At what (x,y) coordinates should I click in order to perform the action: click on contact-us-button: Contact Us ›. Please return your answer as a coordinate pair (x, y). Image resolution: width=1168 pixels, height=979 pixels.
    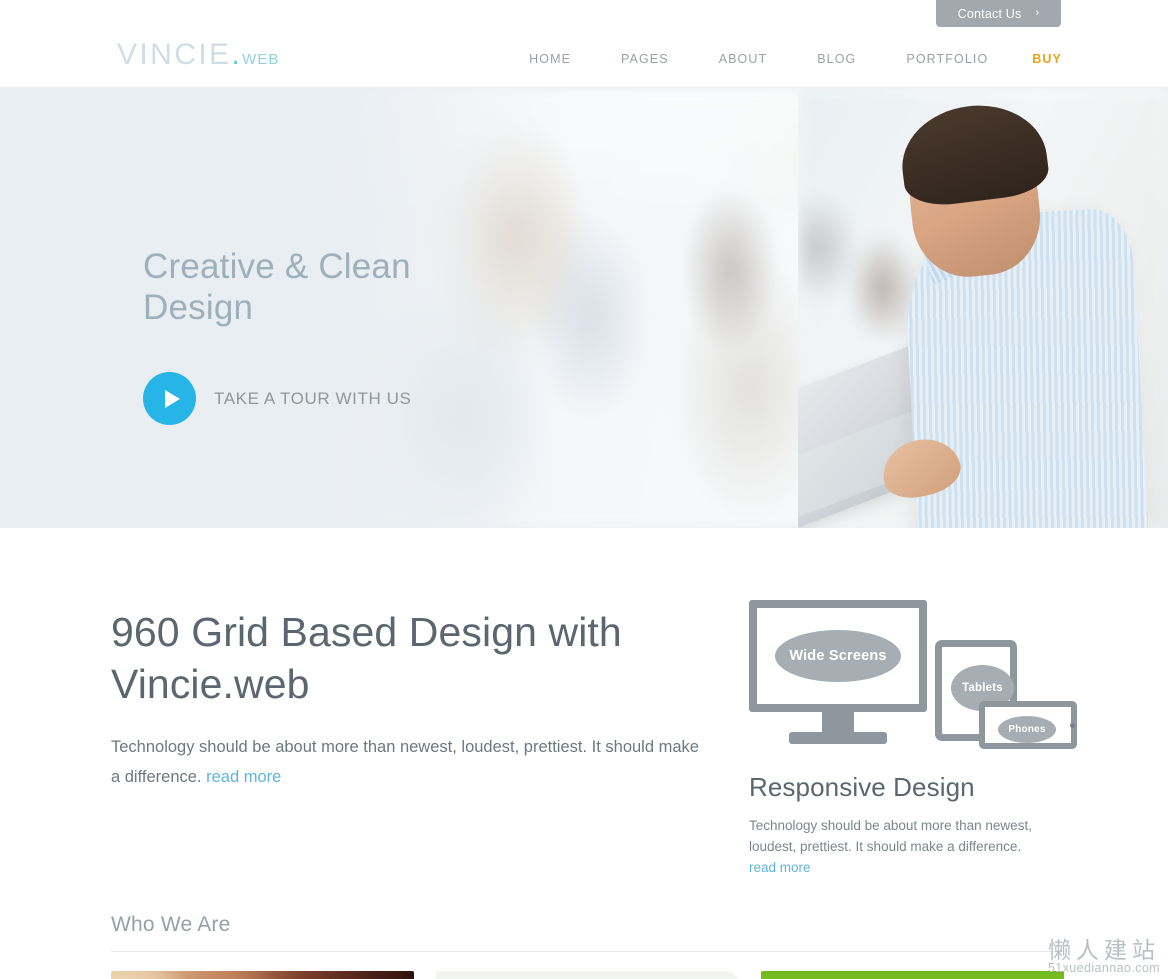
    Looking at the image, I should click on (998, 13).